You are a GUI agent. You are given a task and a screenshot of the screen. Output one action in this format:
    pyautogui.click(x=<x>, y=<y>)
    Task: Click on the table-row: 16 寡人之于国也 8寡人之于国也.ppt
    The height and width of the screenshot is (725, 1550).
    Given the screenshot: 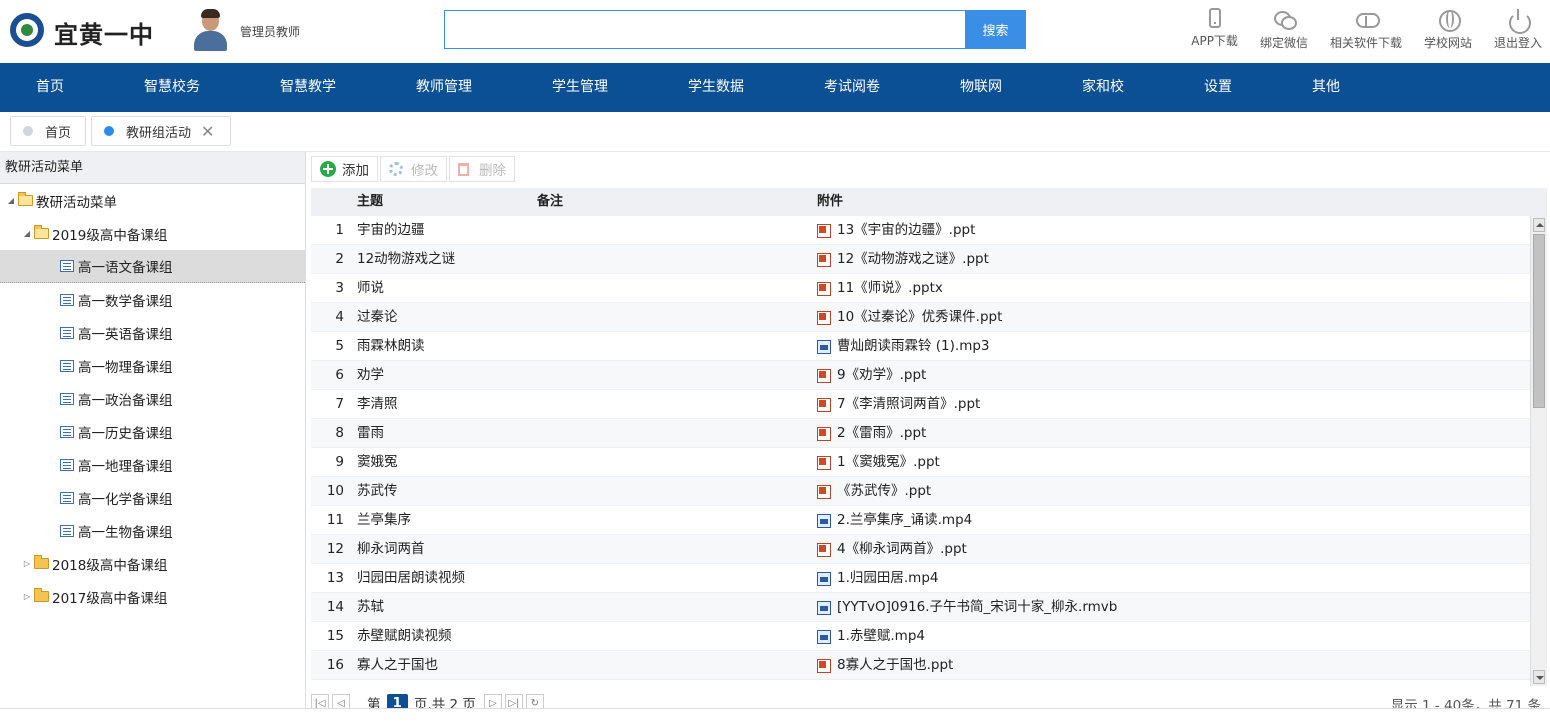 What is the action you would take?
    pyautogui.click(x=920, y=665)
    